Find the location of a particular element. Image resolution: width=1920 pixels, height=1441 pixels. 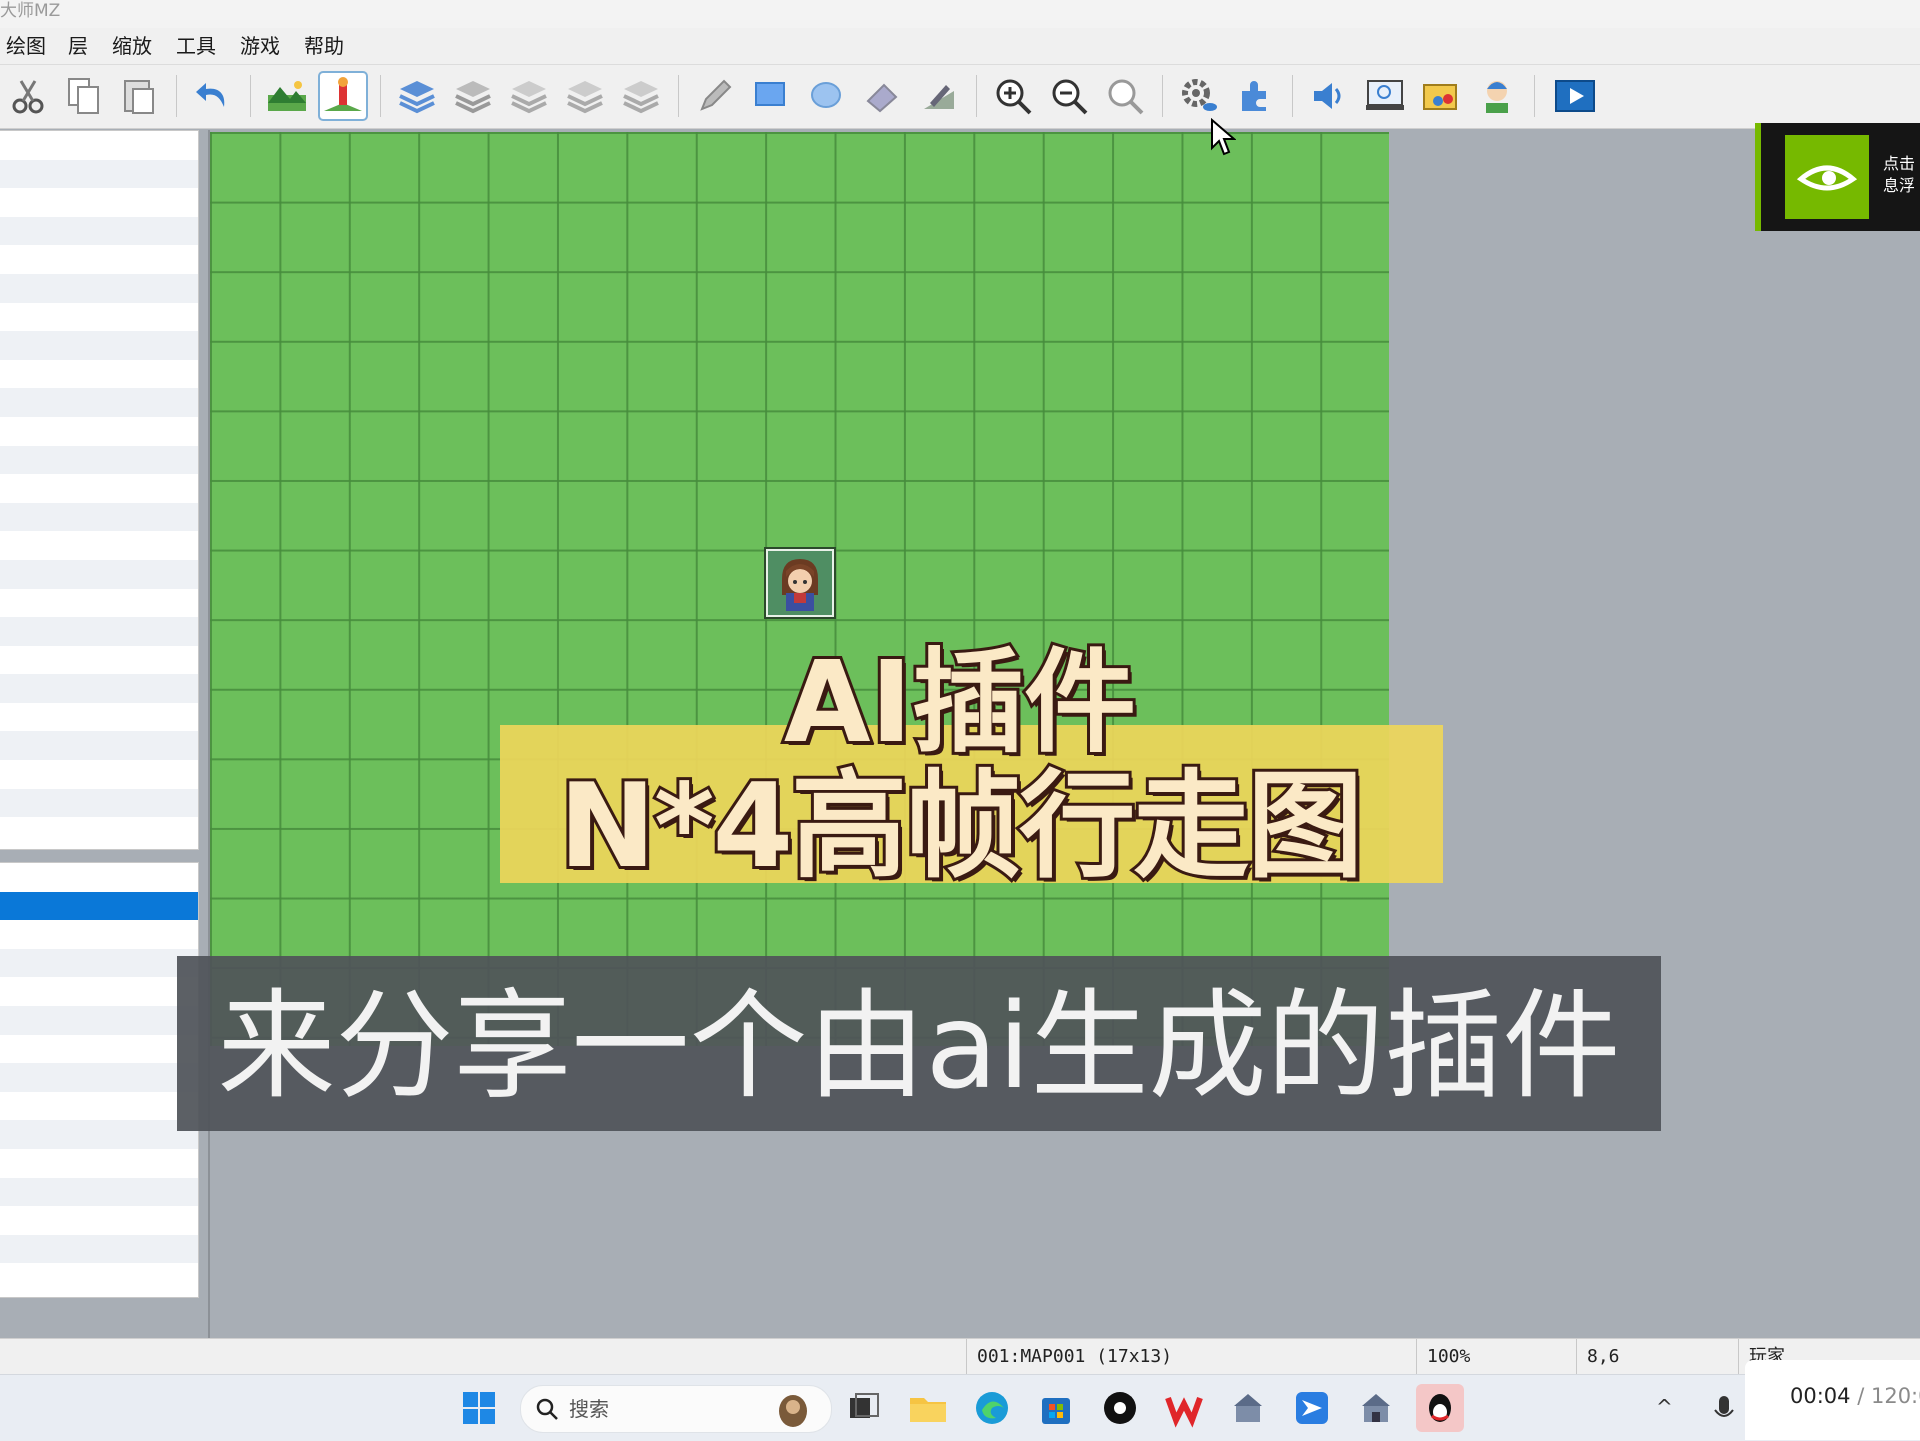

sound-test-icon is located at coordinates (1329, 96).